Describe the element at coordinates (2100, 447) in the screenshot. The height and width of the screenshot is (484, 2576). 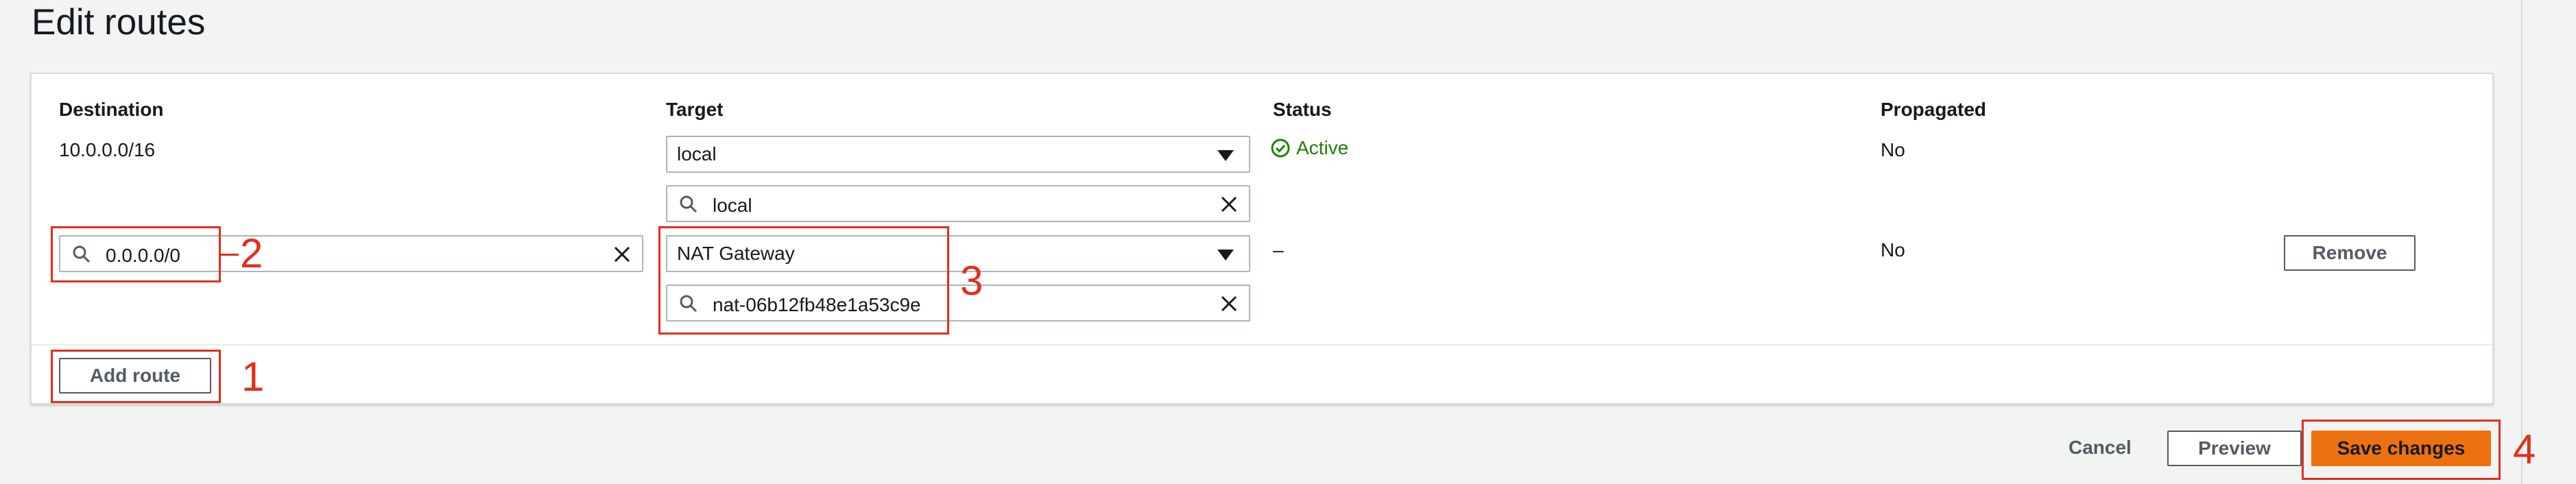
I see `cancel-button: Cancel` at that location.